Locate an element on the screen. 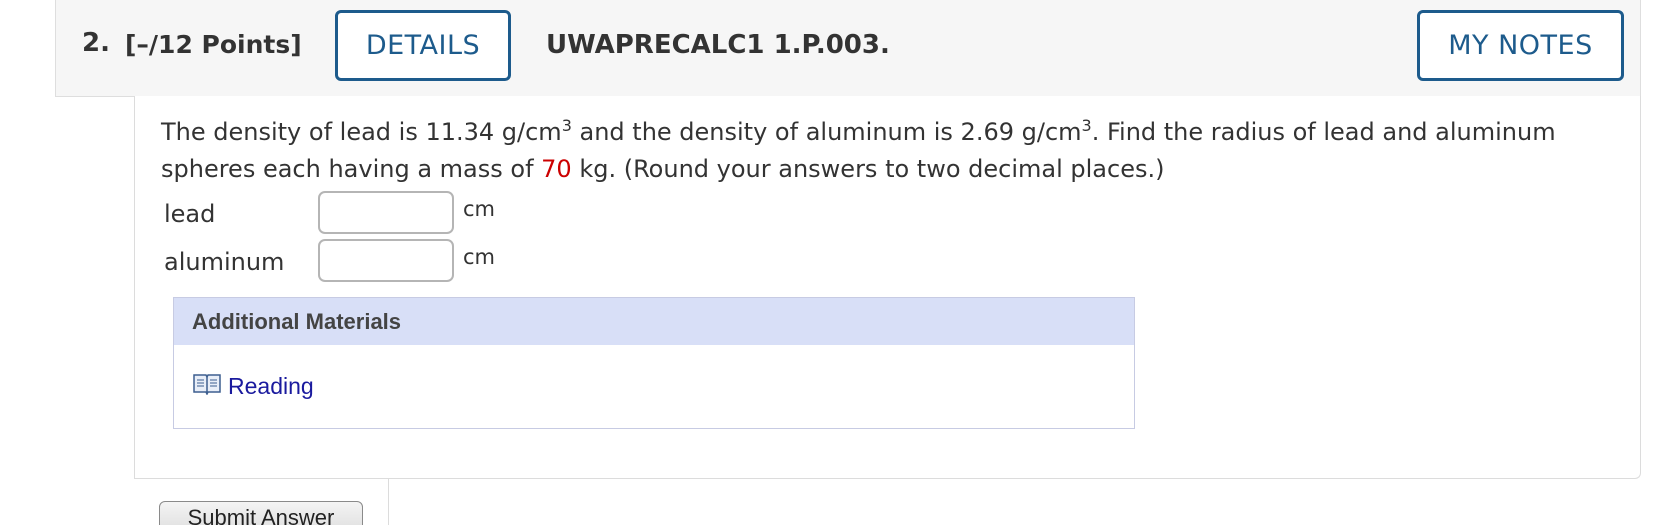  problem-code: UWAPRECALC1 1.P.003. is located at coordinates (718, 45).